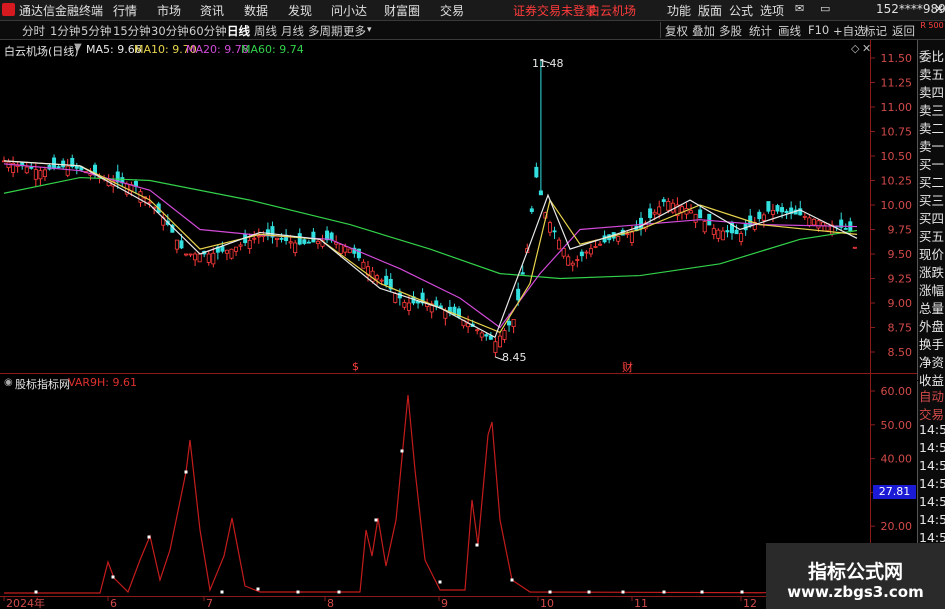 This screenshot has width=945, height=609. Describe the element at coordinates (772, 10) in the screenshot. I see `menu-options: 选项` at that location.